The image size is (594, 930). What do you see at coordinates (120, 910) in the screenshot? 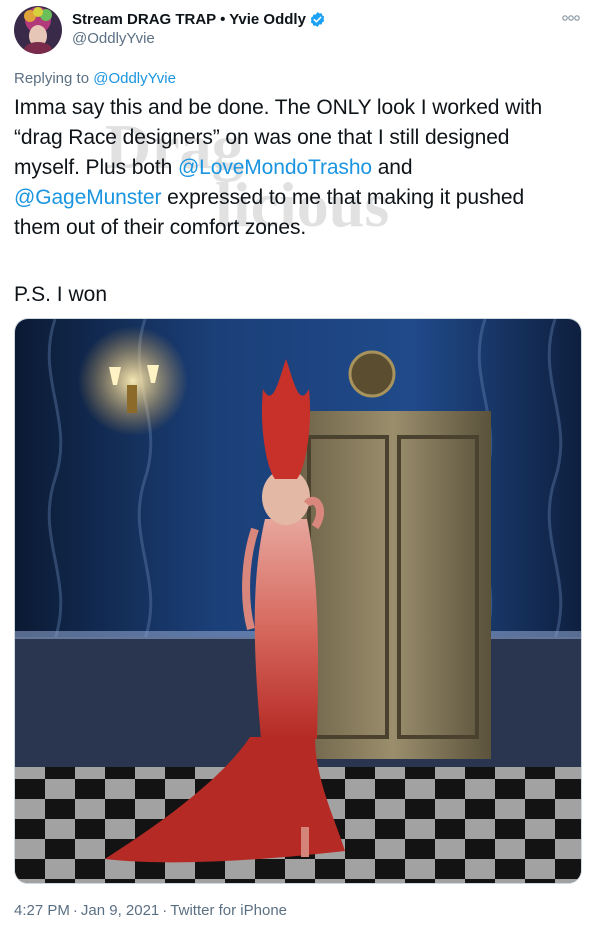
I see `tweet-date: Jan 9, 2021` at bounding box center [120, 910].